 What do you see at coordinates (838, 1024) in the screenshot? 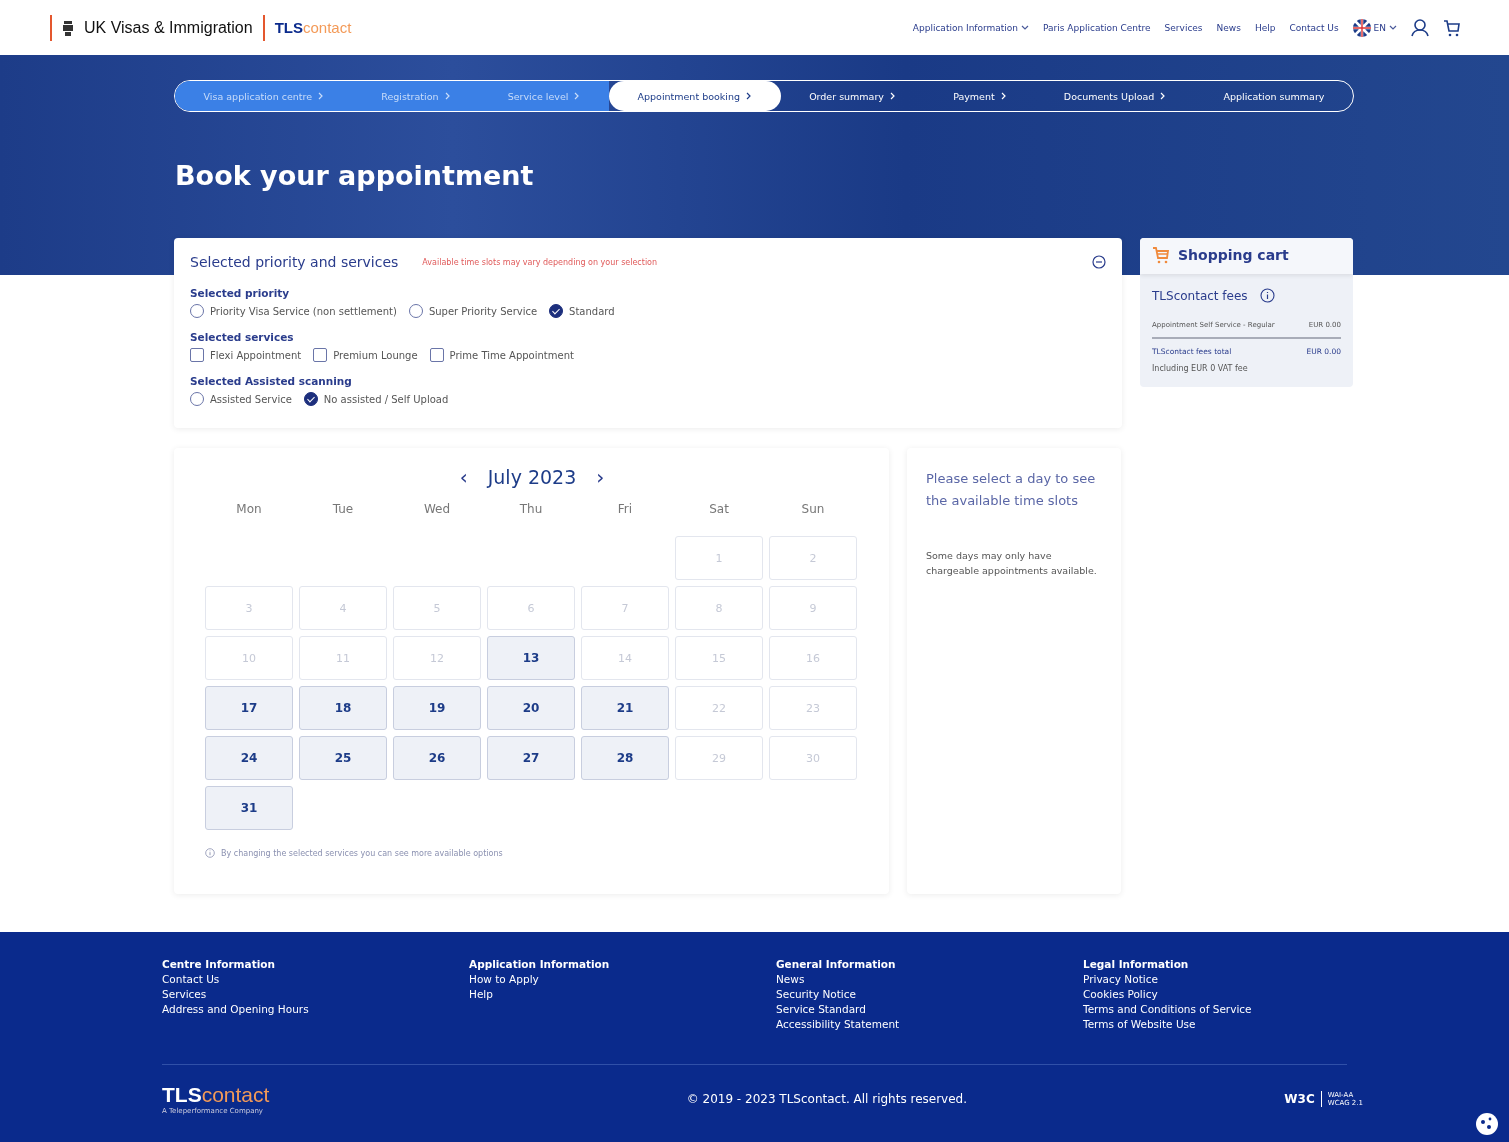
I see `footer-link: Accessibility Statement` at bounding box center [838, 1024].